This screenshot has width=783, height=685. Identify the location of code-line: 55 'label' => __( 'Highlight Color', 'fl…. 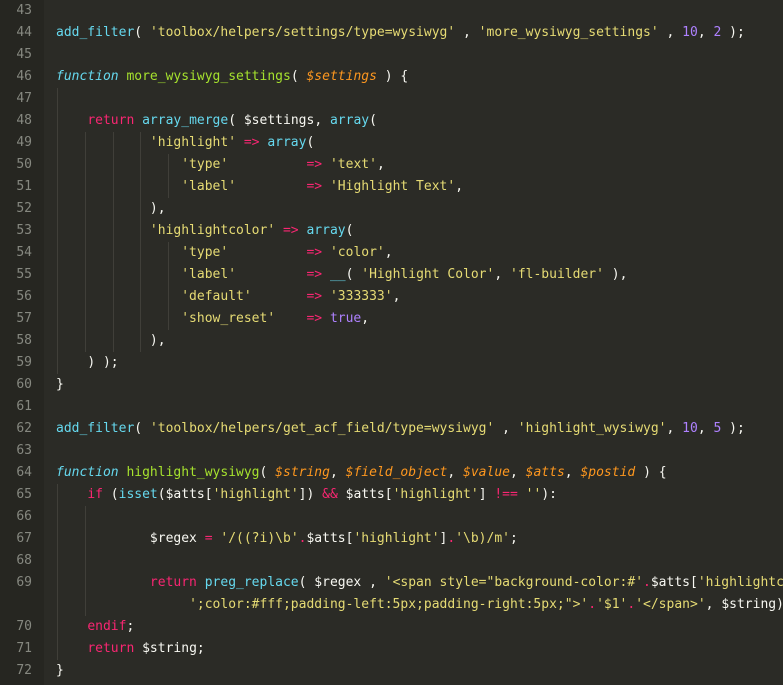
(391, 275).